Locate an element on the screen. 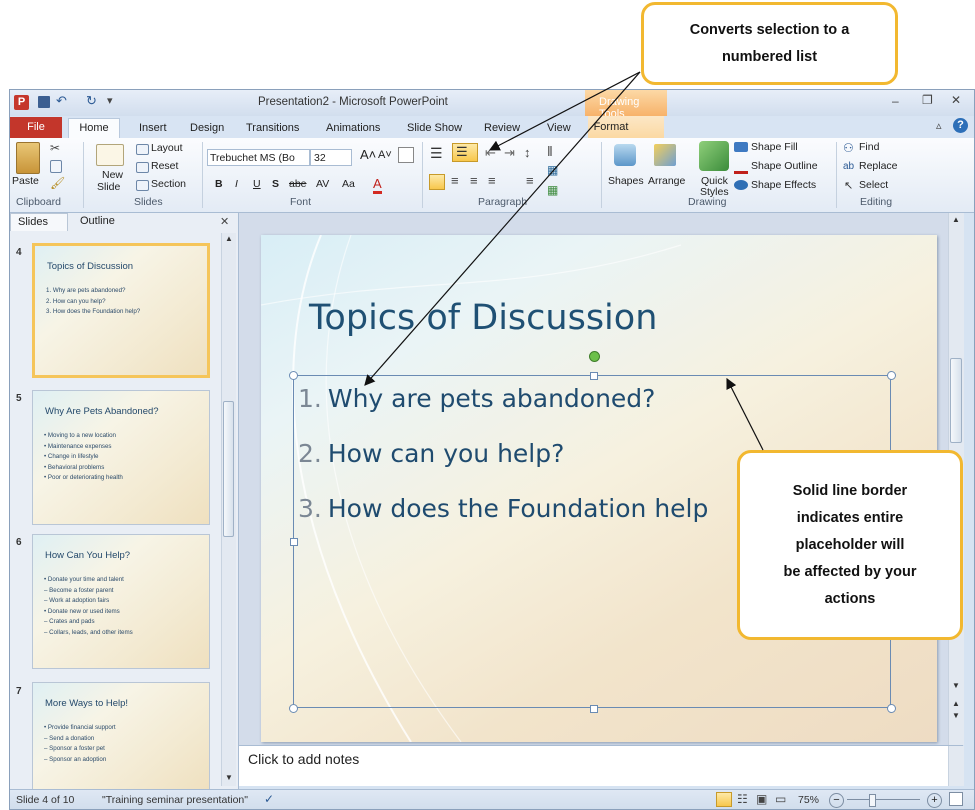  notes-scrollbar is located at coordinates (956, 766).